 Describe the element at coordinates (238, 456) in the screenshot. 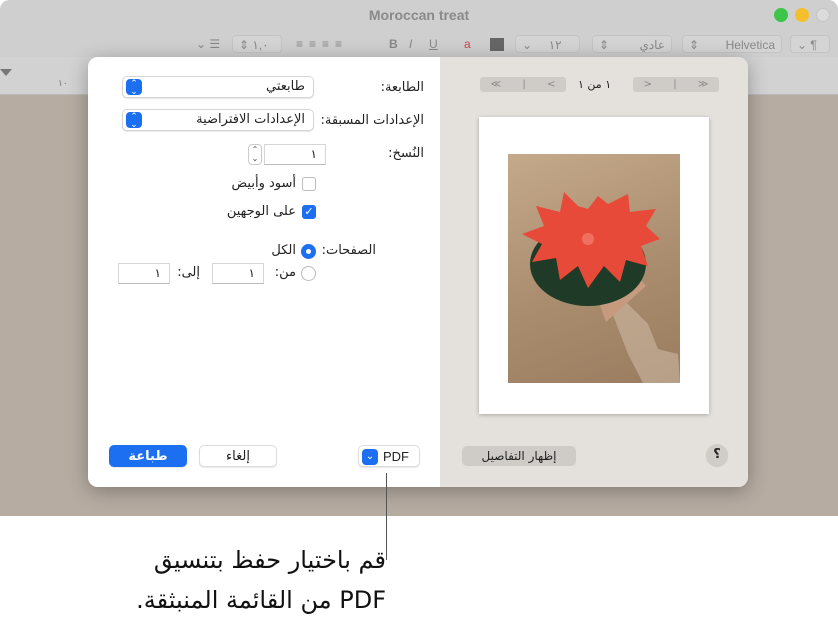

I see `cancel-button: إلغاء` at that location.